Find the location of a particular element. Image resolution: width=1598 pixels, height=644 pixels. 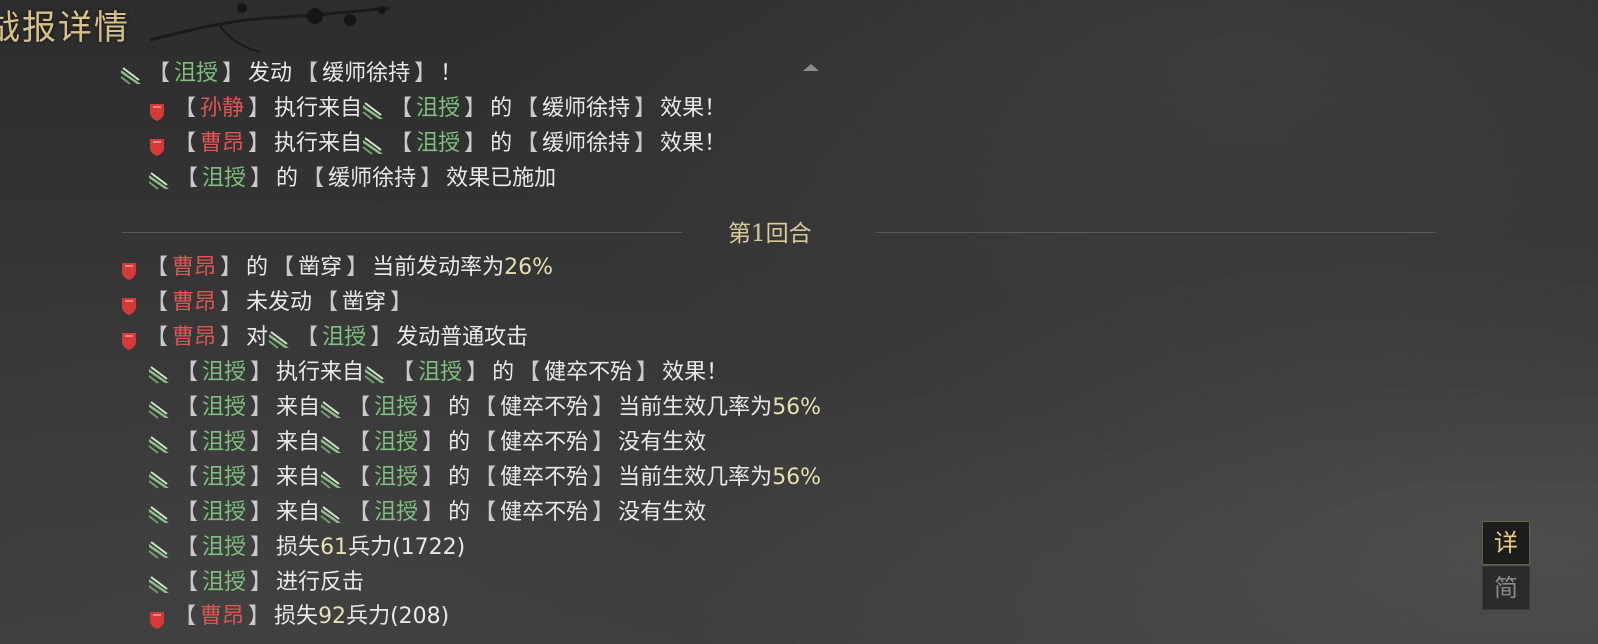

general-name-text: 孙静 is located at coordinates (222, 108).